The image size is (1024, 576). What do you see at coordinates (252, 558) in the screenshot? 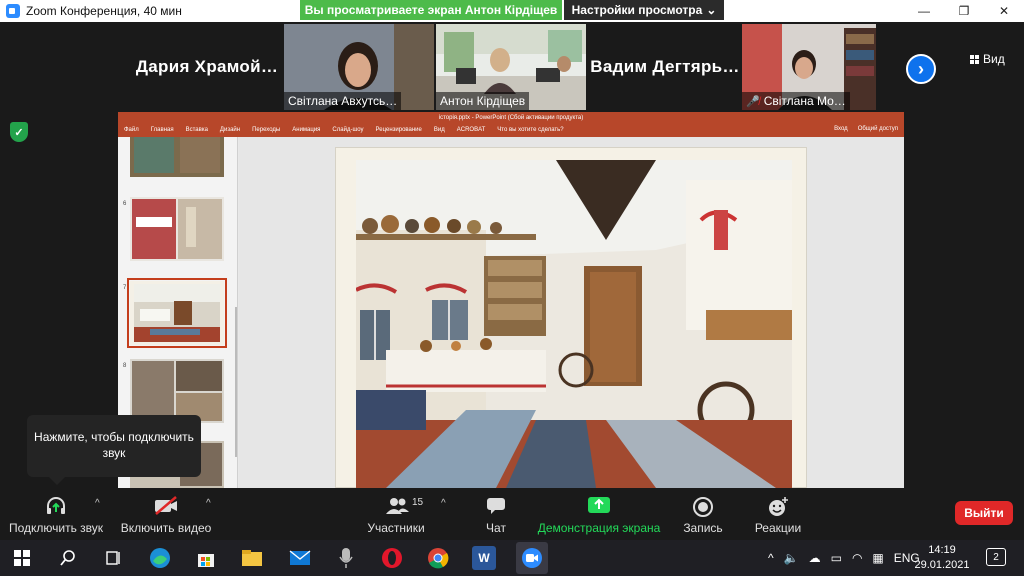
I see `file-explorer-icon` at bounding box center [252, 558].